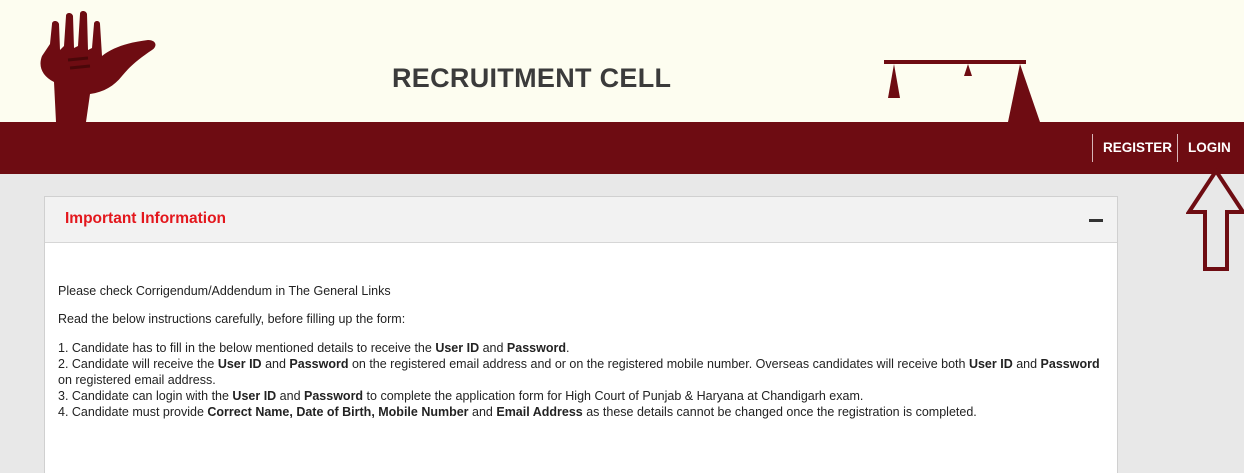 The height and width of the screenshot is (473, 1244). I want to click on top-navbar: REGISTER LOGIN, so click(622, 148).